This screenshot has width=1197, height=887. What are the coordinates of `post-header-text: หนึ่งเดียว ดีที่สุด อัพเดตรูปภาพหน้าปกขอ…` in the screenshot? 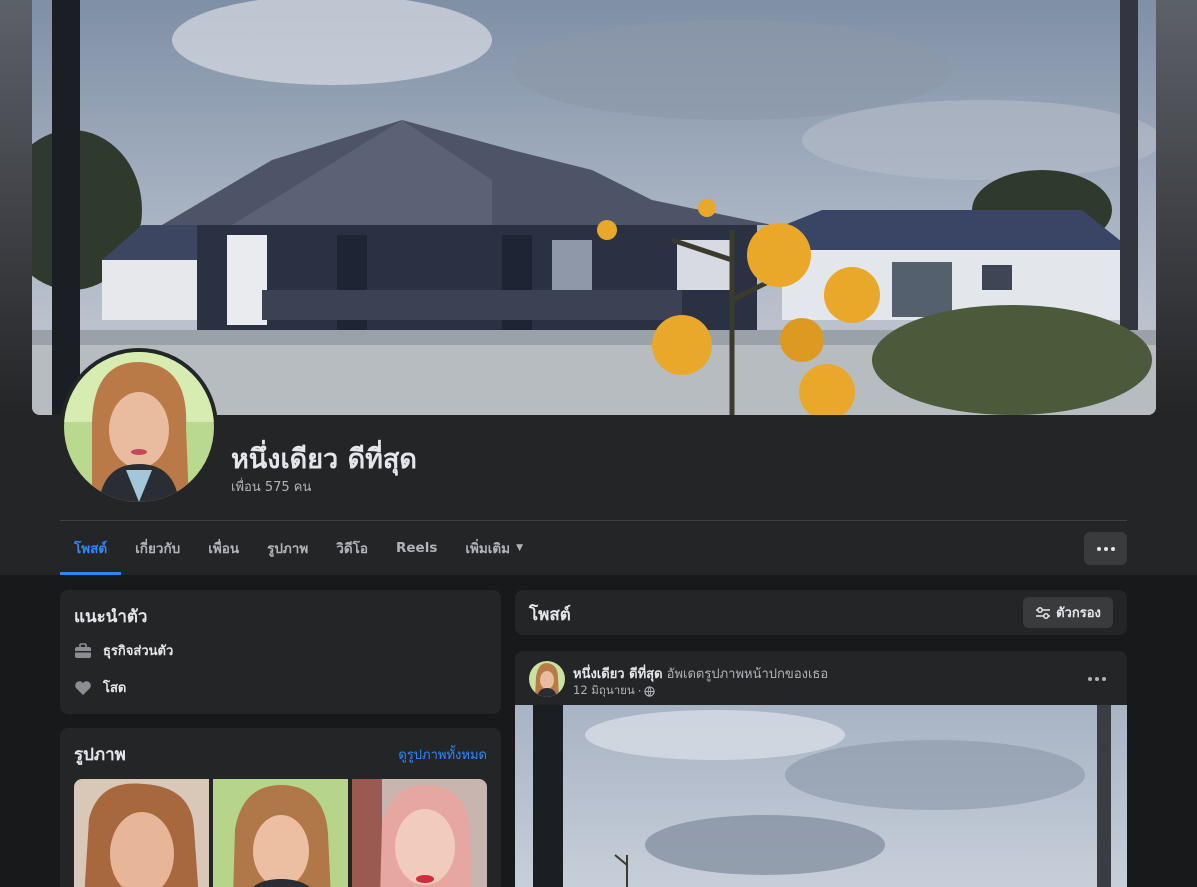 It's located at (700, 673).